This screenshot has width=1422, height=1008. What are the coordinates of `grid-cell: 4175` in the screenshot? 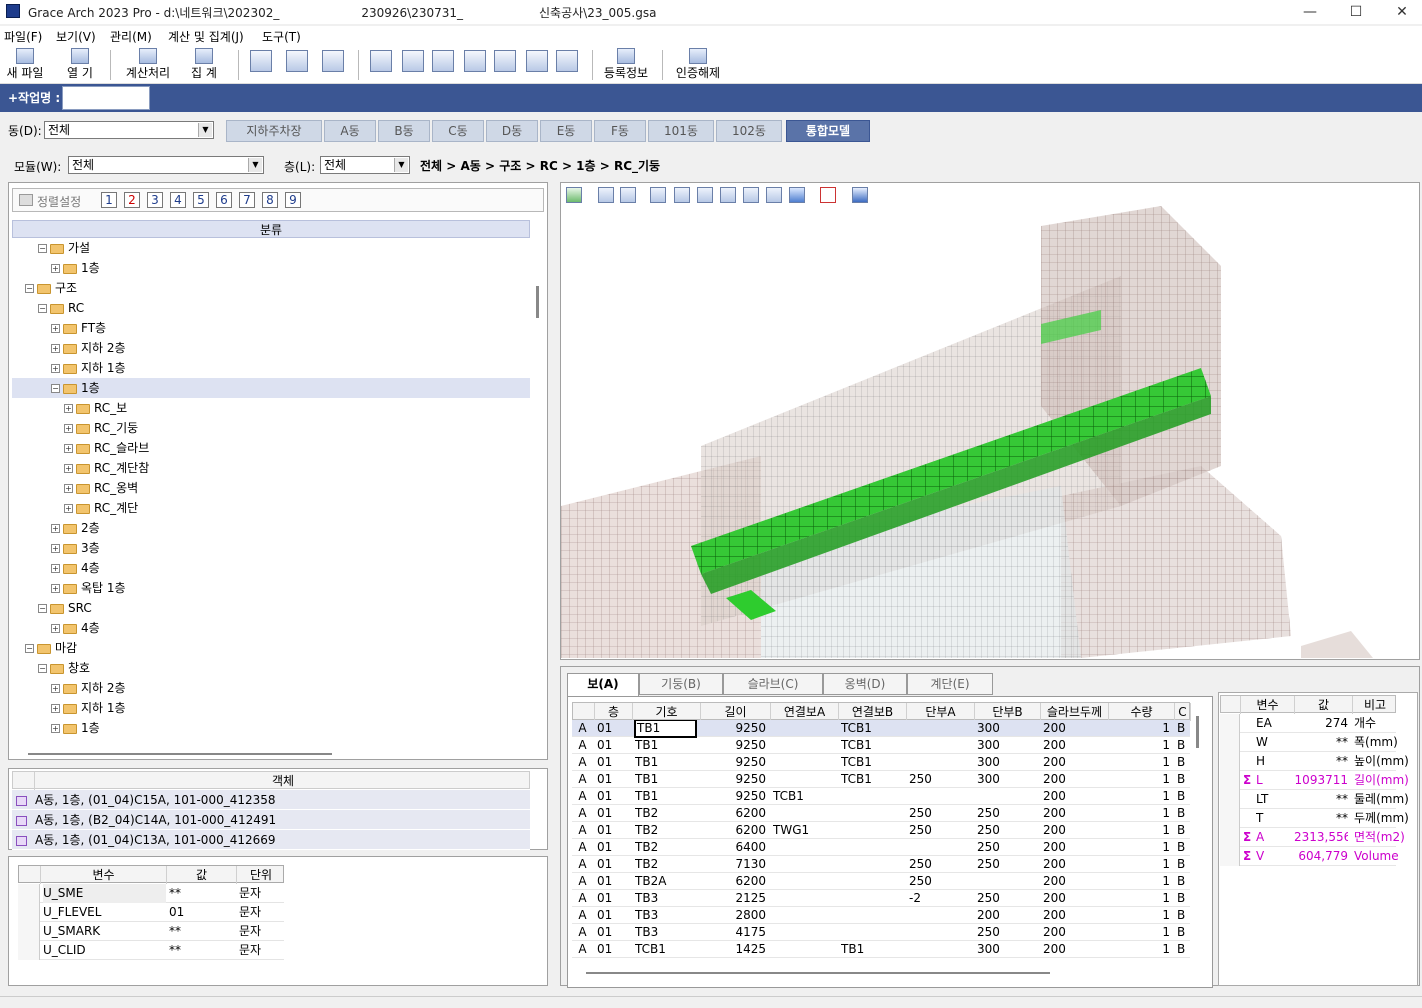 It's located at (734, 932).